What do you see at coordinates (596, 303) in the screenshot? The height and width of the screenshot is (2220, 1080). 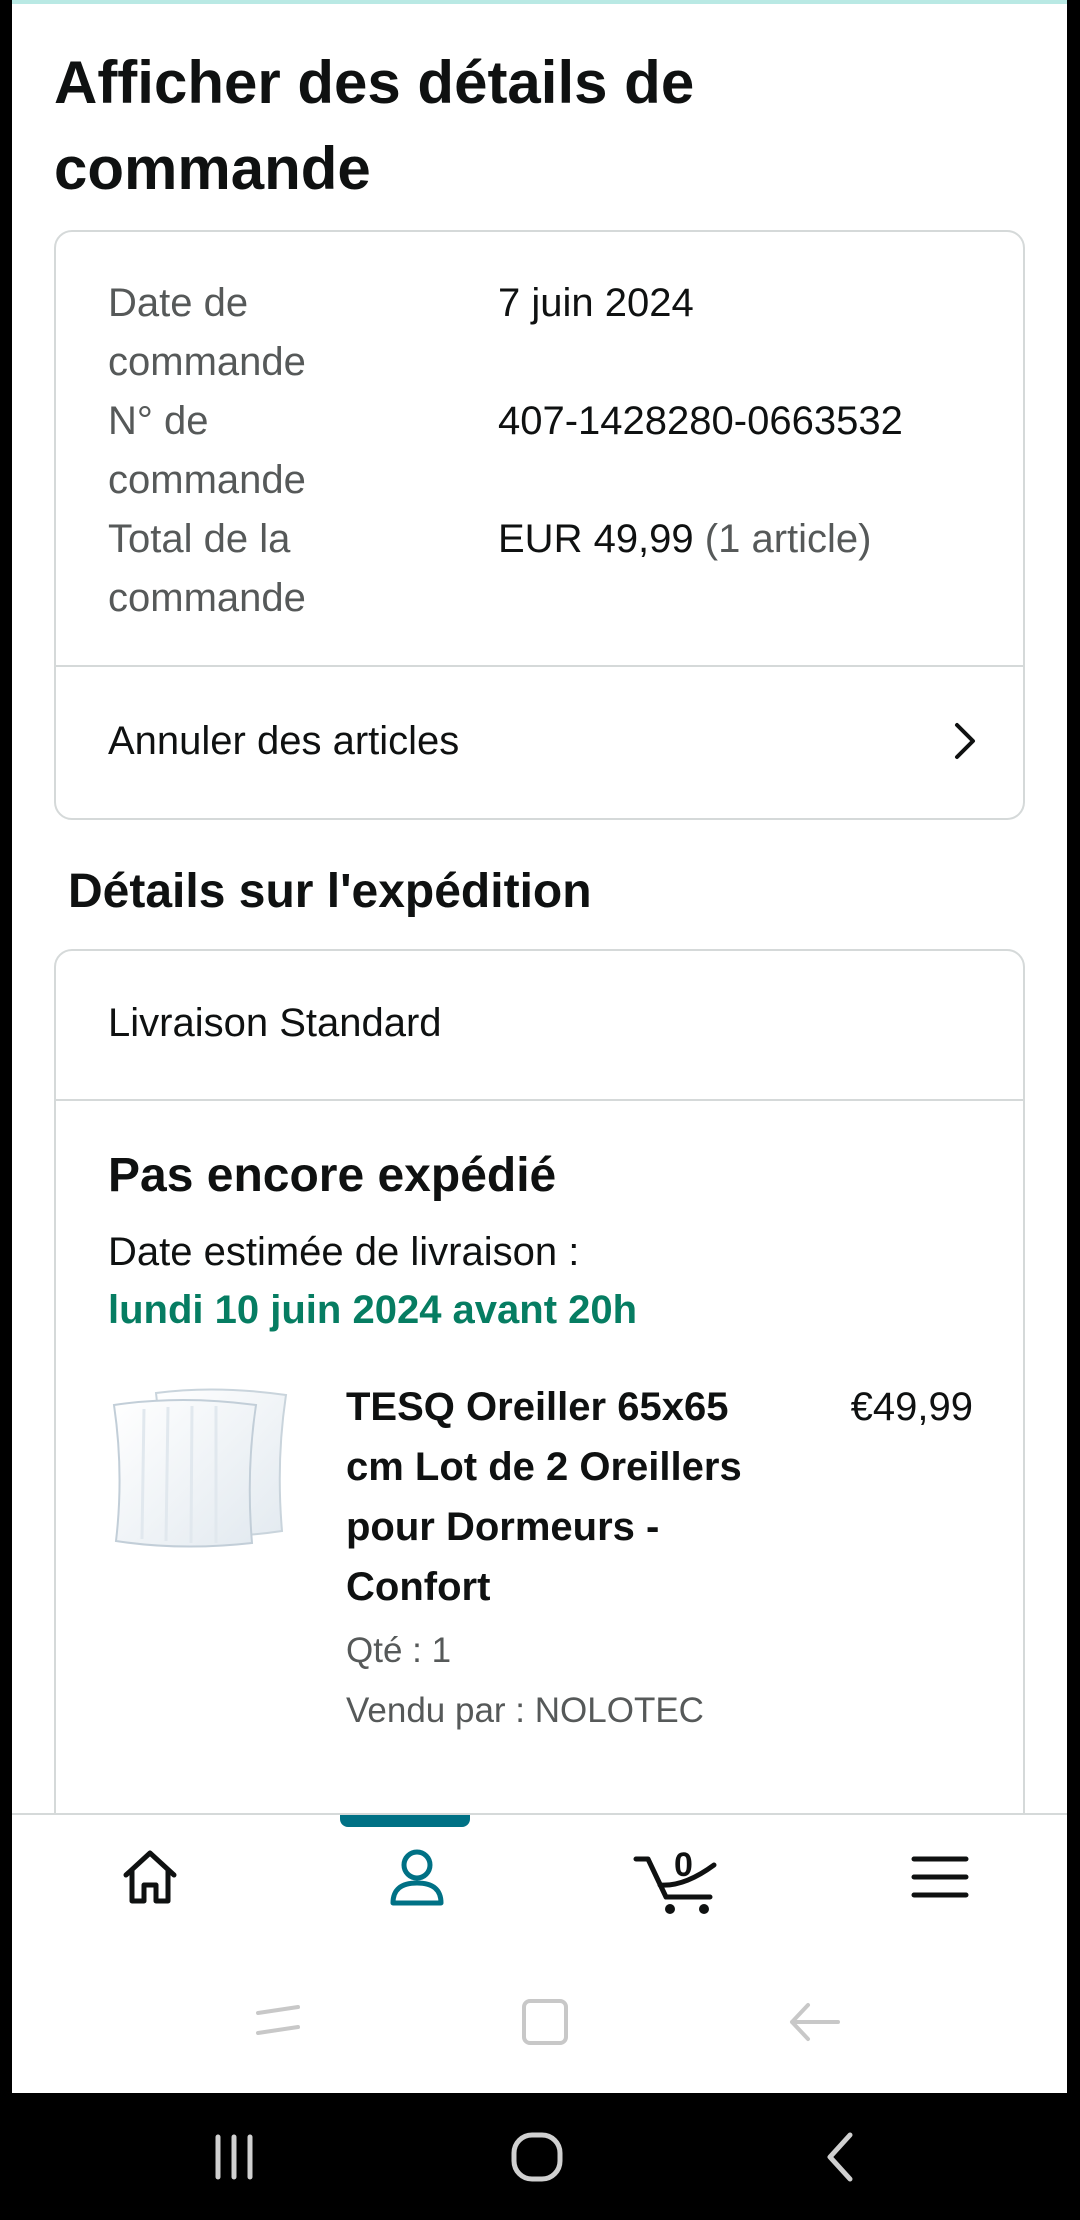 I see `order-date-text: 7 juin 2024` at bounding box center [596, 303].